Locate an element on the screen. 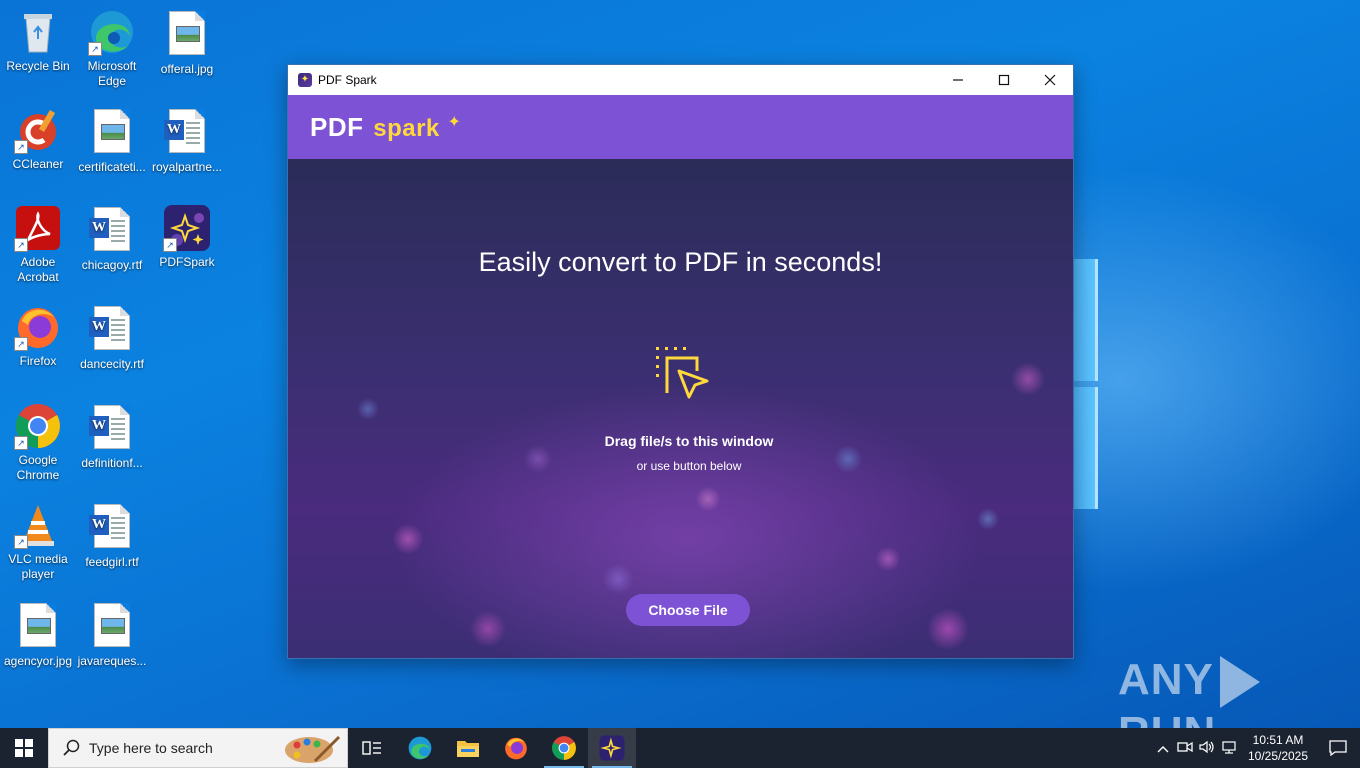 The height and width of the screenshot is (768, 1360). taskbar-edge is located at coordinates (420, 748).